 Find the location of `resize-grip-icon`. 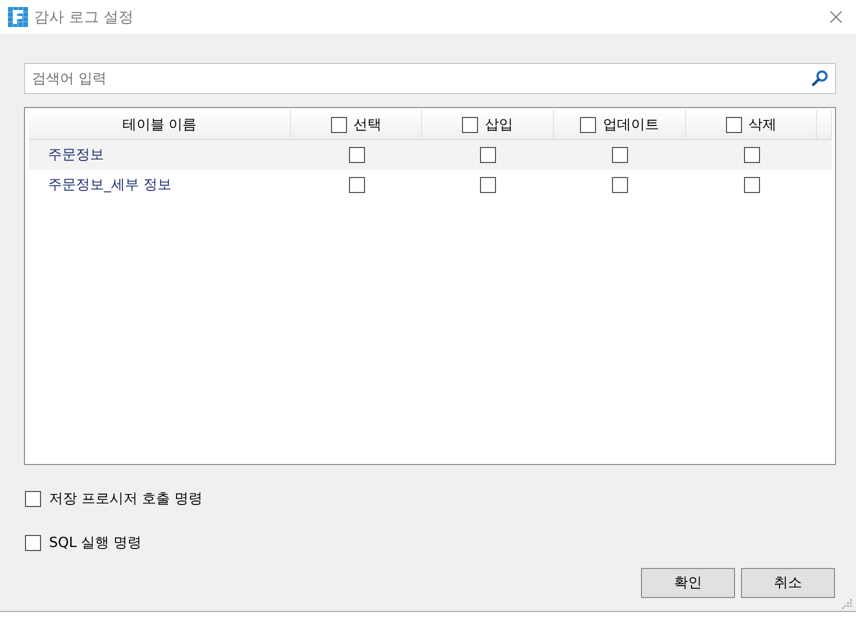

resize-grip-icon is located at coordinates (847, 604).